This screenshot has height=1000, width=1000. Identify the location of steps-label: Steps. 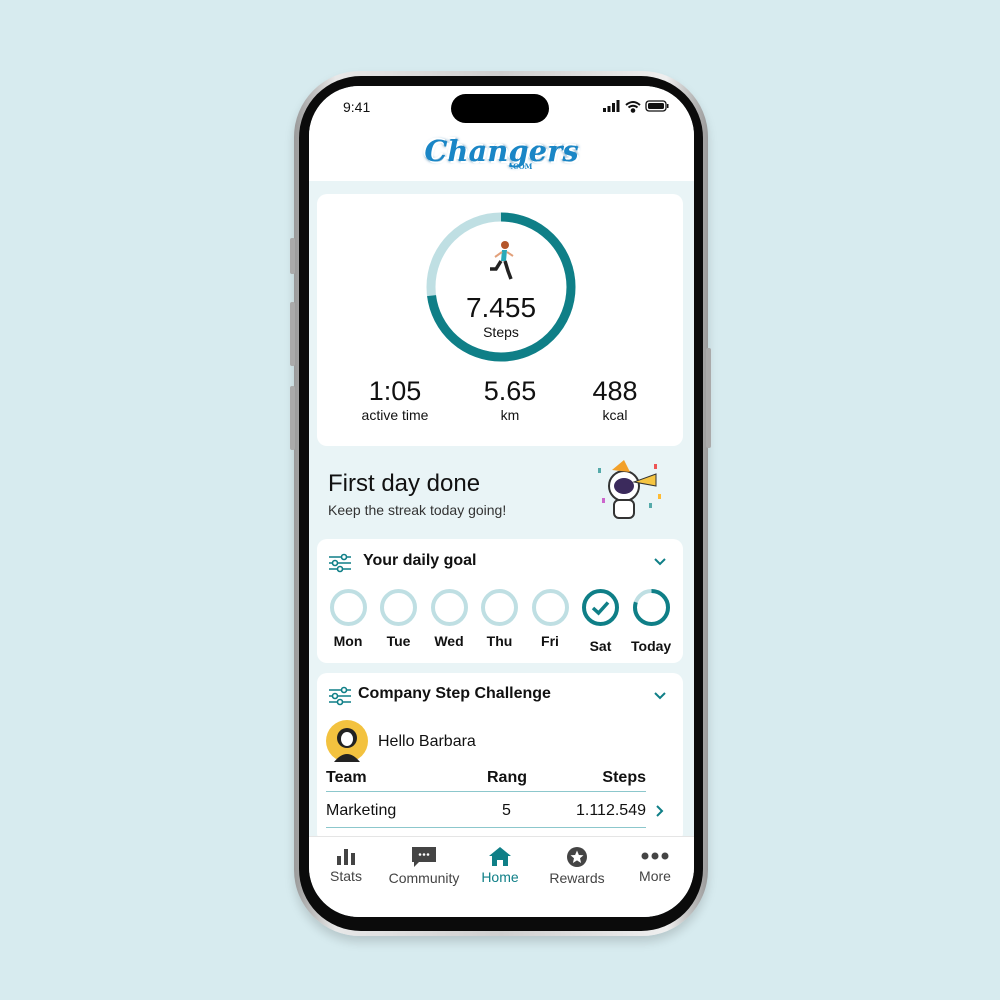
(501, 332).